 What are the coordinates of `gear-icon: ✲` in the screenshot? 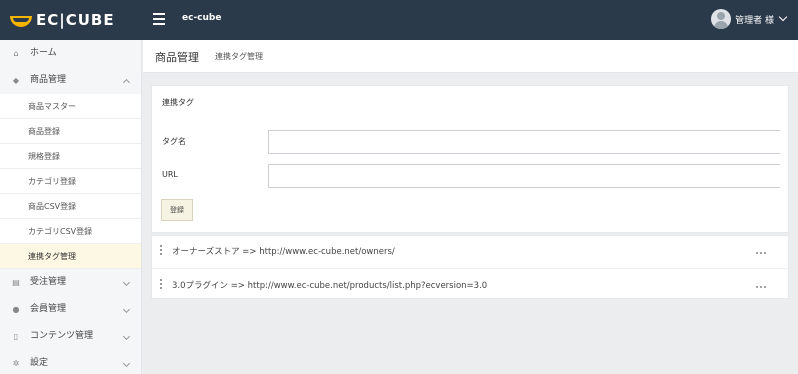 It's located at (16, 363).